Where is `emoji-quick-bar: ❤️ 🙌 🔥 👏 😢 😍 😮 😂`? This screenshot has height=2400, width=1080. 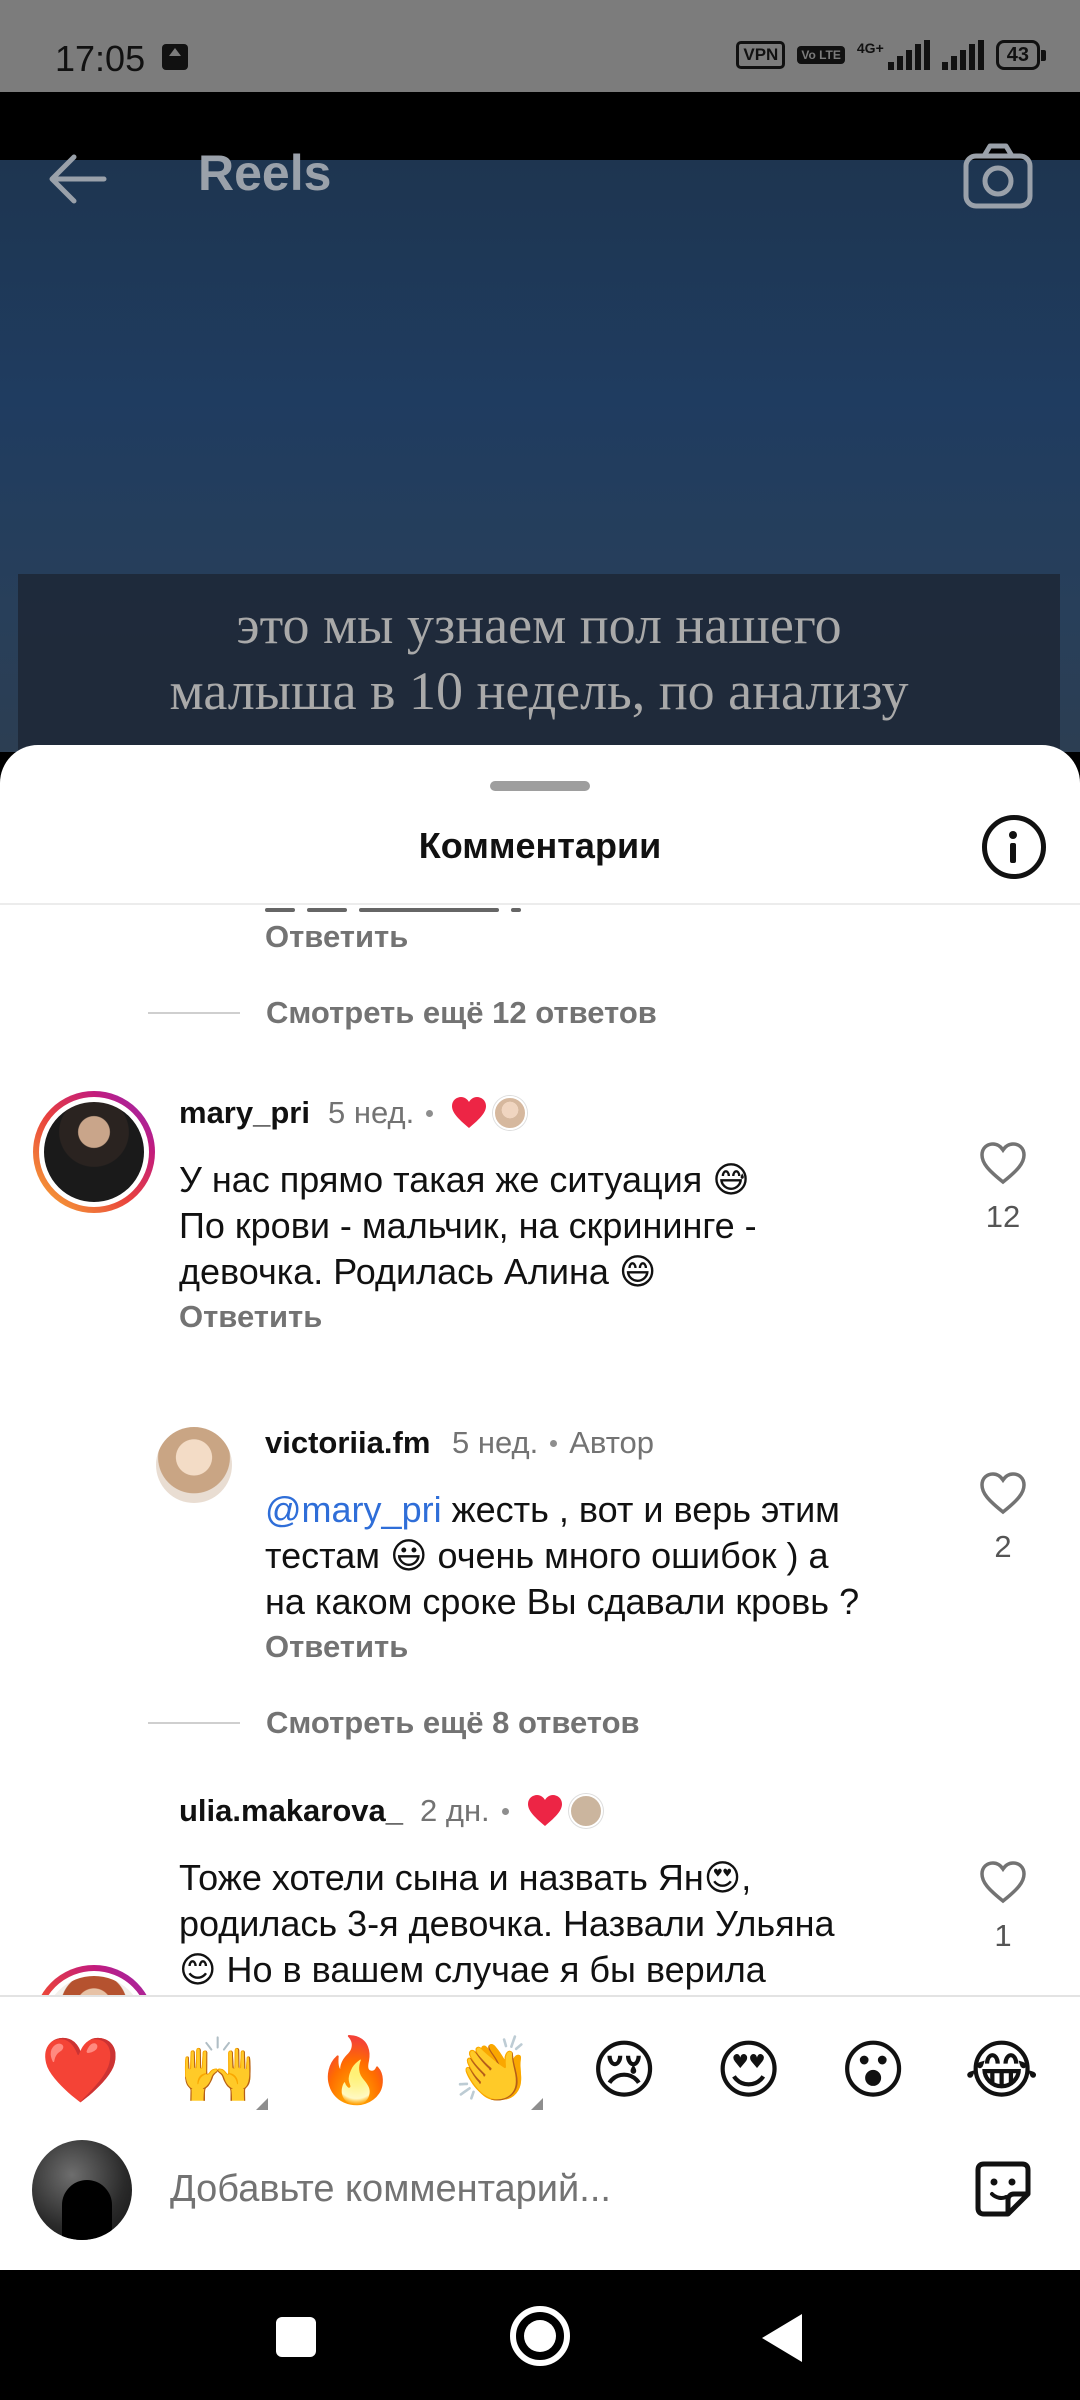 emoji-quick-bar: ❤️ 🙌 🔥 👏 😢 😍 😮 😂 is located at coordinates (540, 2070).